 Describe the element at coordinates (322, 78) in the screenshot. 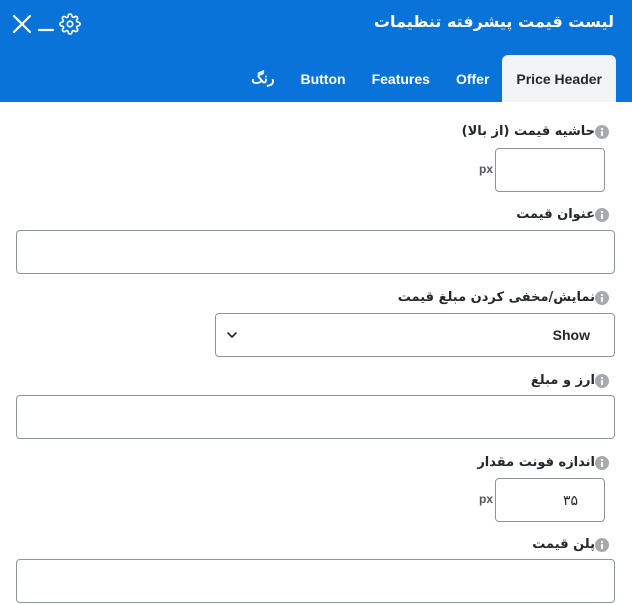

I see `tab-button: Button` at that location.